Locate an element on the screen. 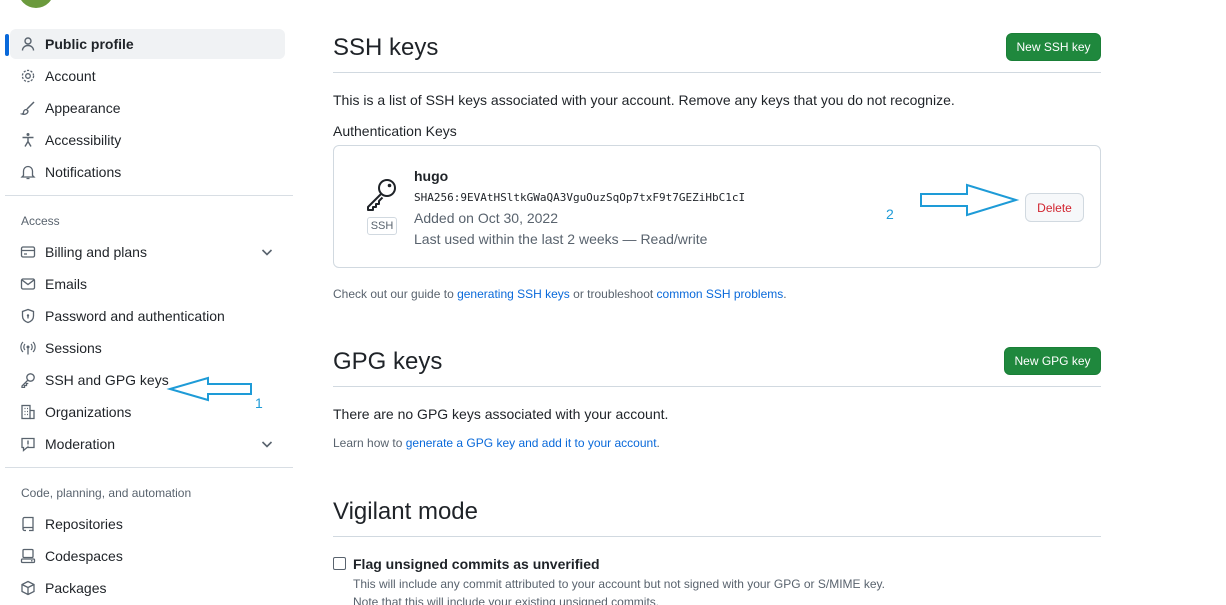 The image size is (1226, 605). sidebar-item-sessions: Sessions is located at coordinates (147, 348).